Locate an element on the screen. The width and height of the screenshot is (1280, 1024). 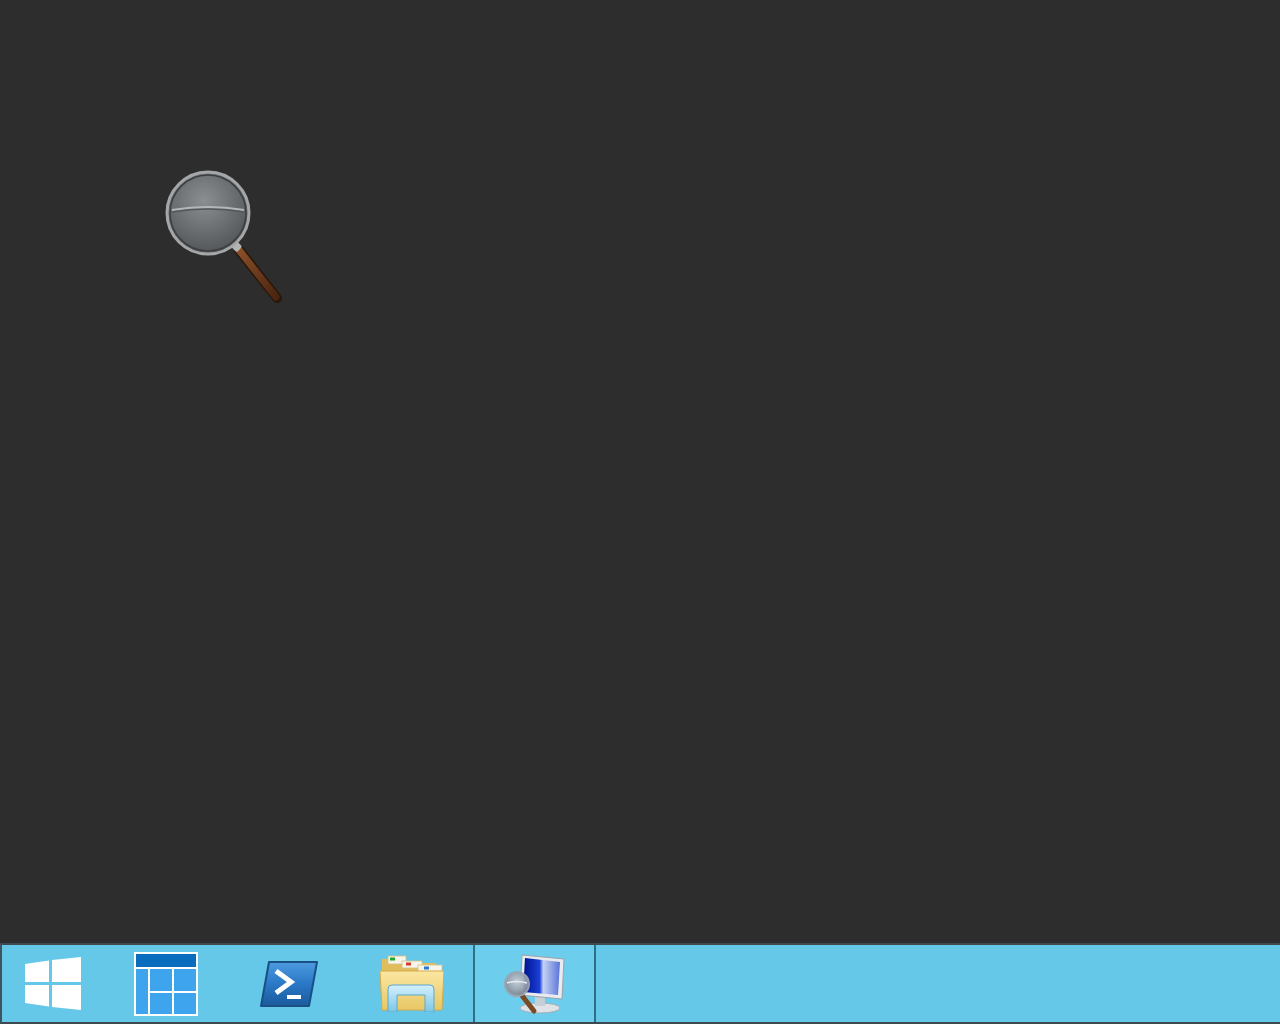
window-grid-icon is located at coordinates (165, 983).